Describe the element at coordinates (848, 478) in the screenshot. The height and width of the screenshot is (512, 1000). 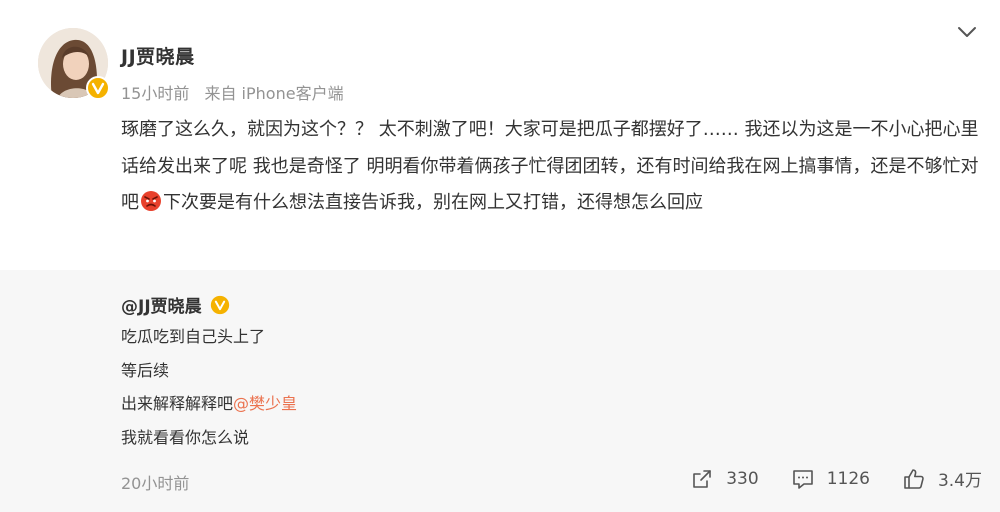
I see `comment-count: 1126` at that location.